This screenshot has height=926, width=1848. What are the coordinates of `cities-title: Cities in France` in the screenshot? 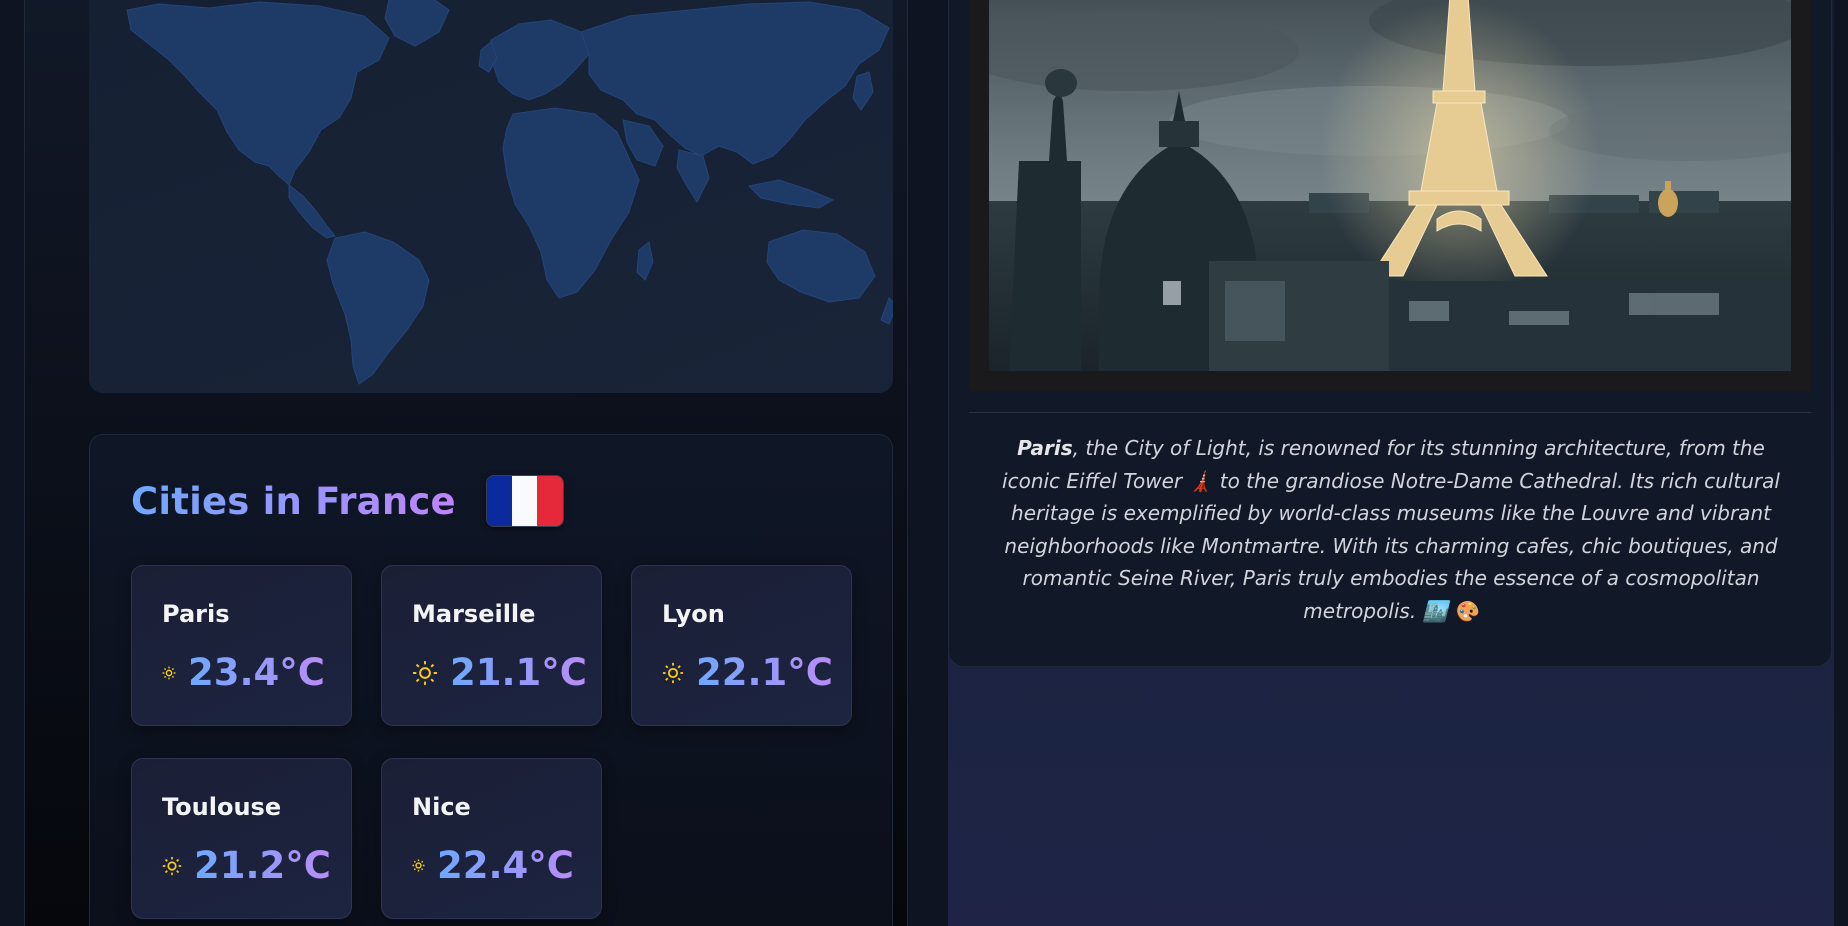 It's located at (293, 501).